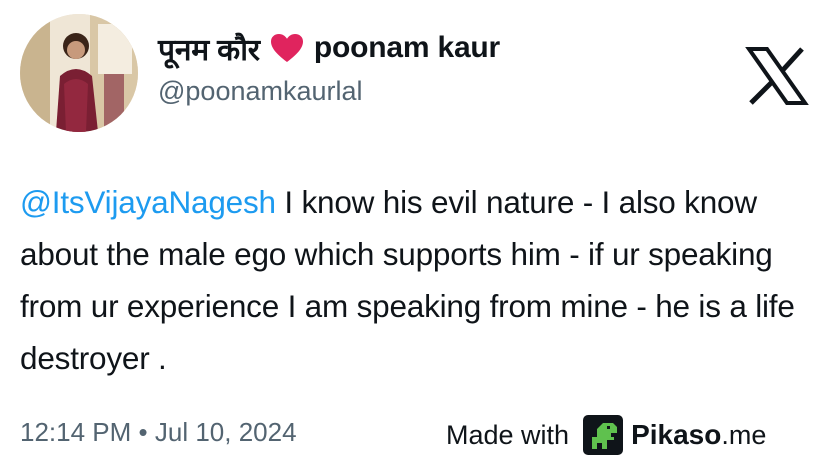  I want to click on tweet-time: 12:14 PM, so click(76, 432).